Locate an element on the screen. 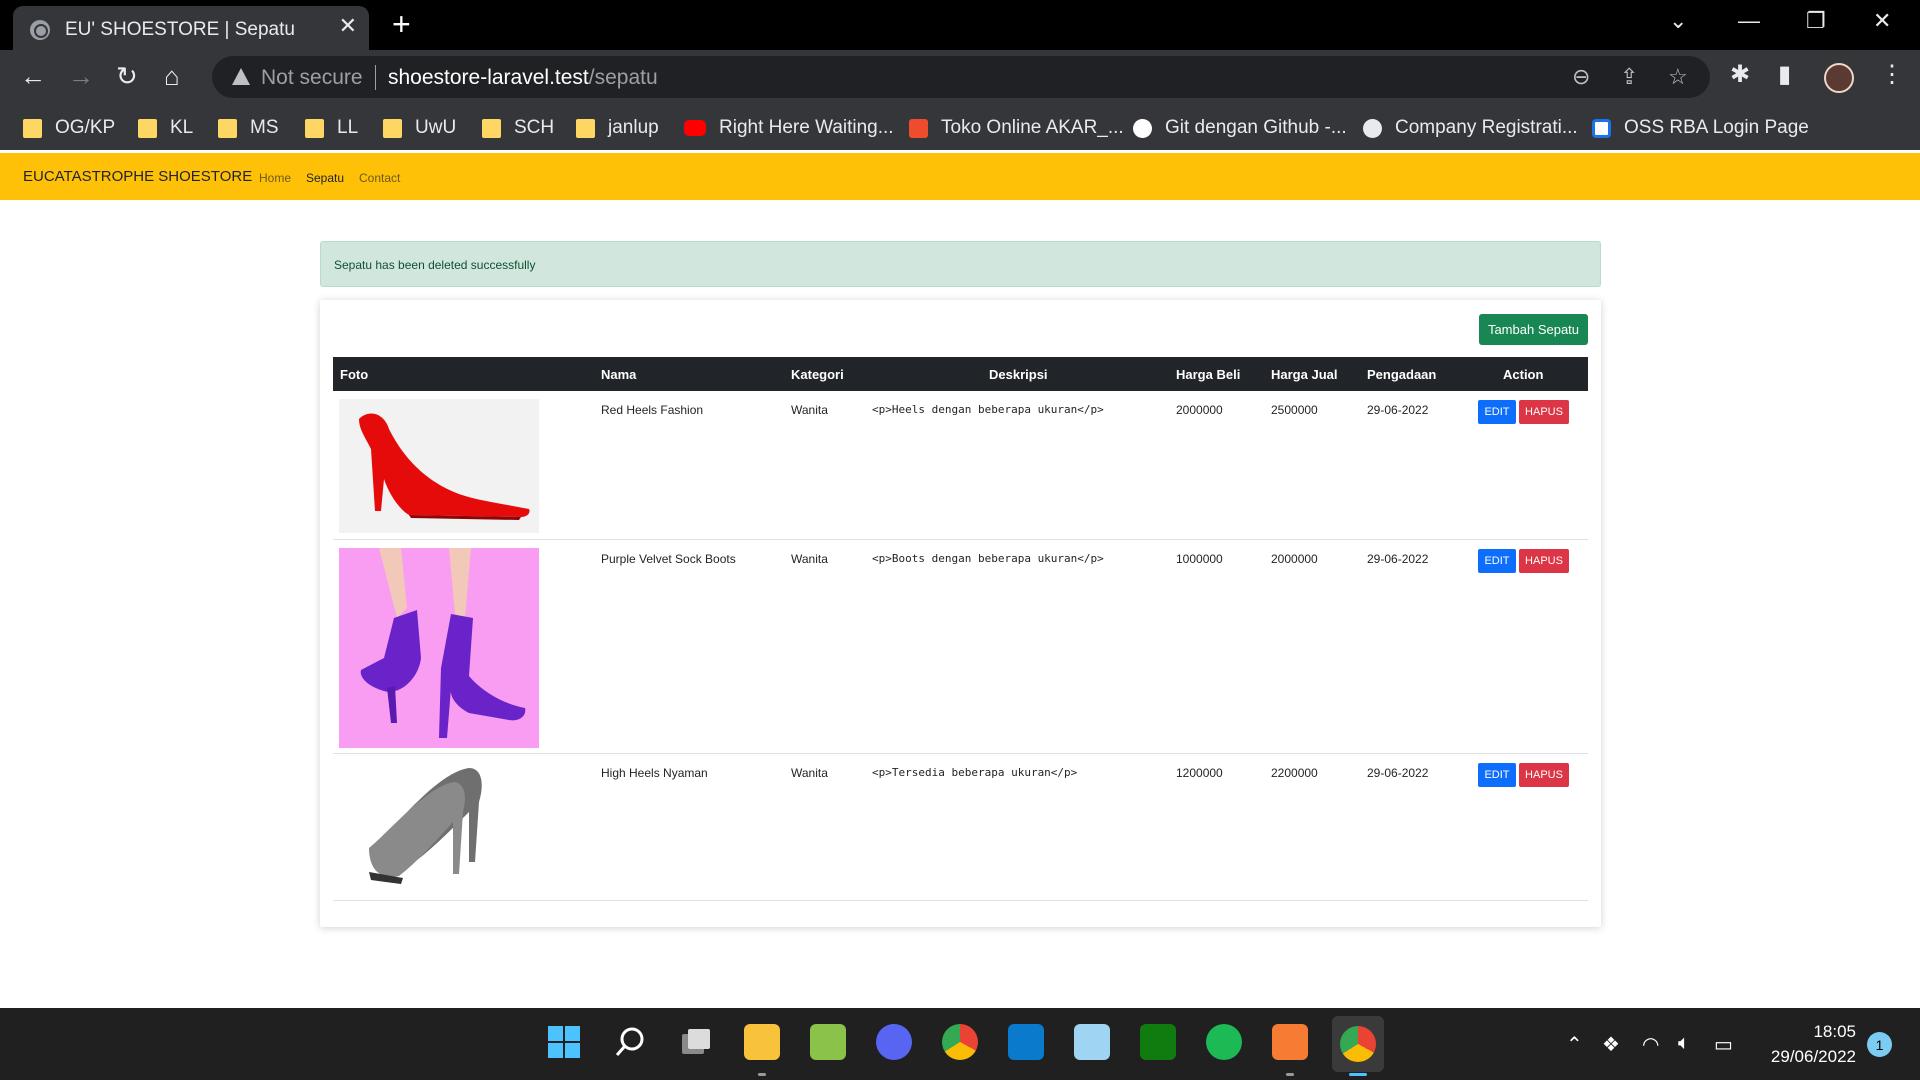  bookmark-item: UwU is located at coordinates (419, 128).